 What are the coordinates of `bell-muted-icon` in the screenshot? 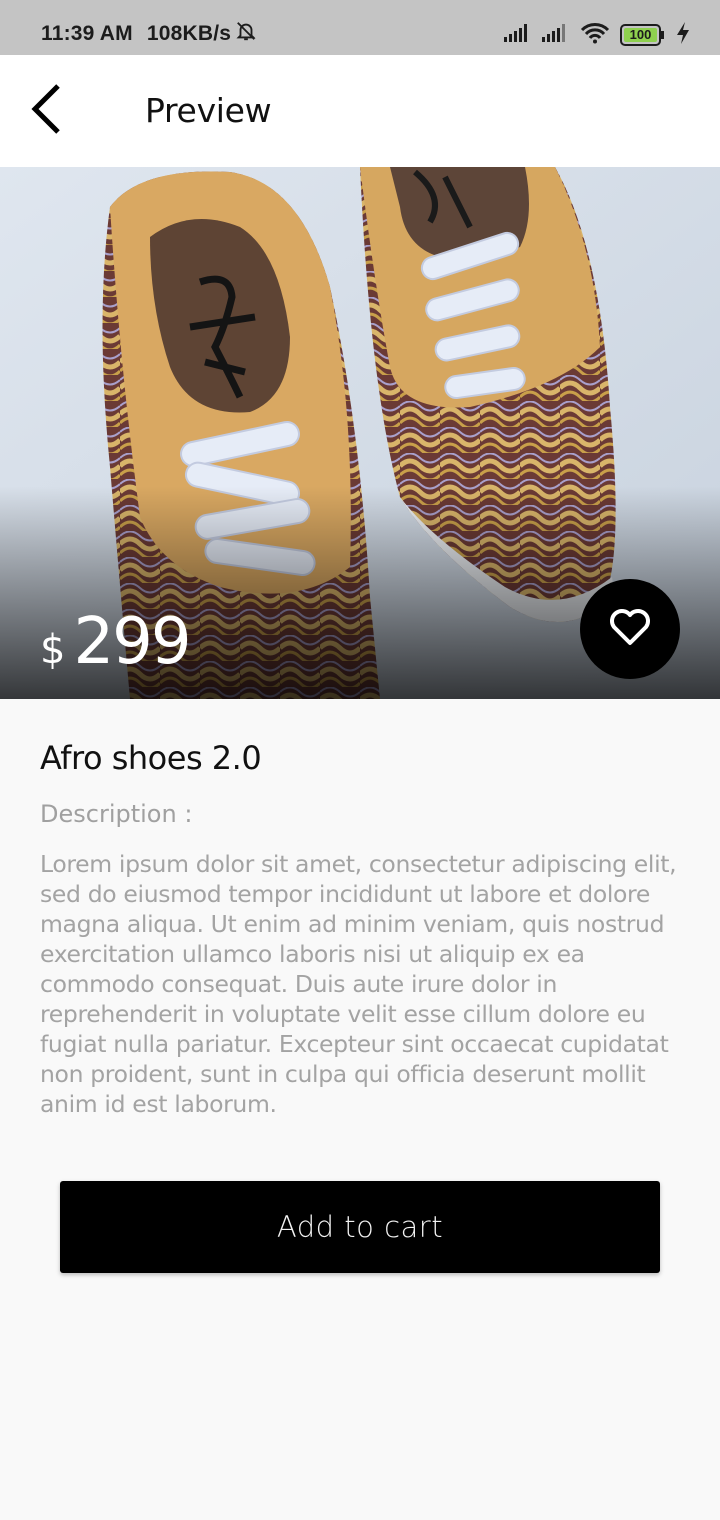 It's located at (246, 34).